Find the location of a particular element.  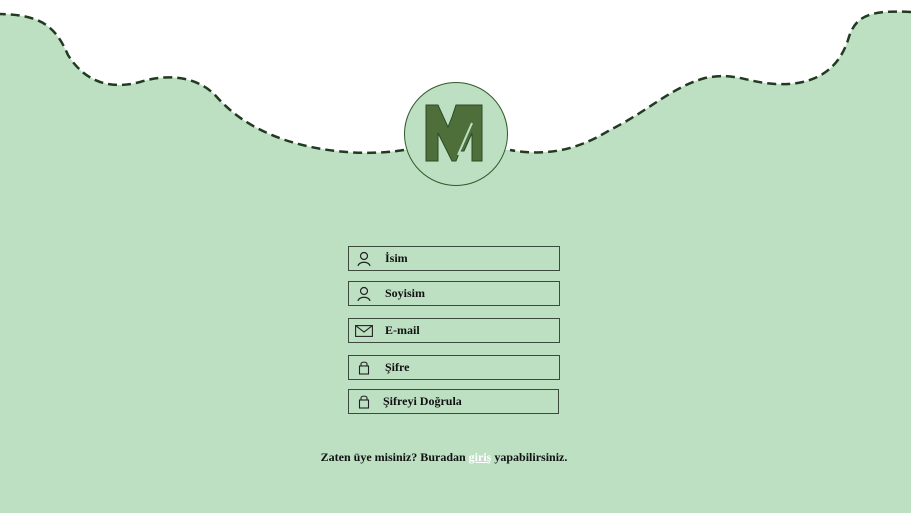

login-prompt-before: Zaten üye misiniz? Buradan is located at coordinates (393, 457).